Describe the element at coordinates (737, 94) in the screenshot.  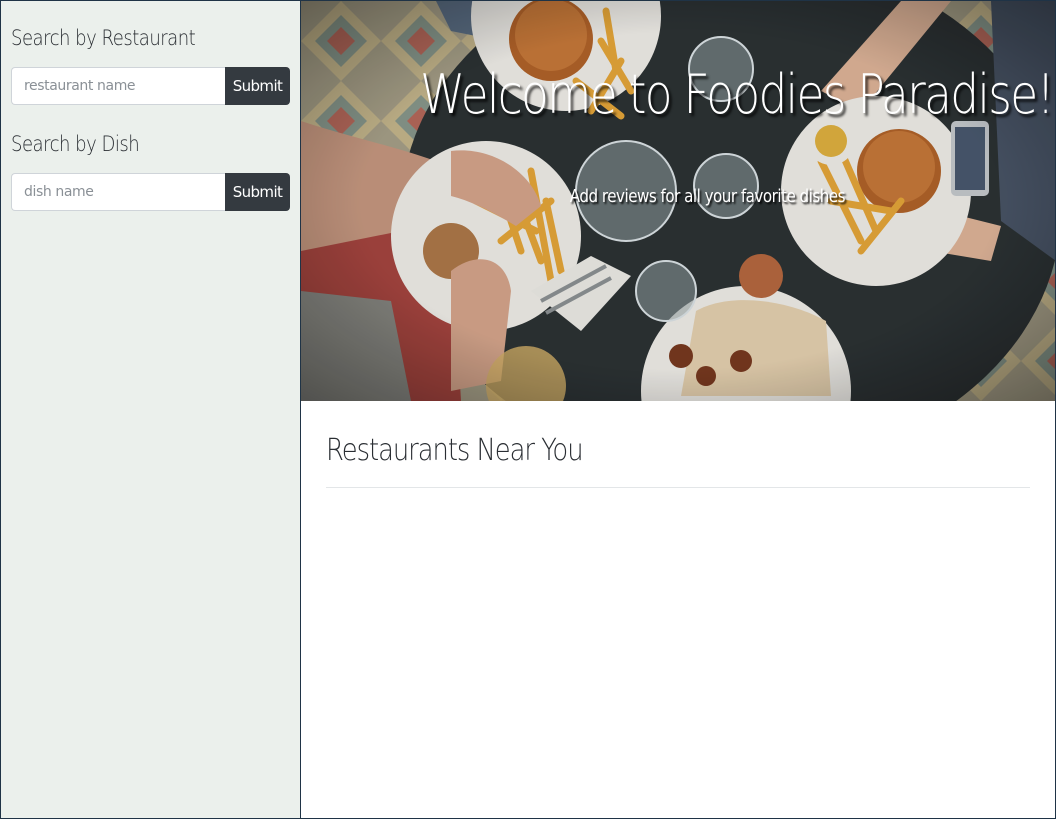
I see `hero-title: Welcome to Foodies Paradise!` at that location.